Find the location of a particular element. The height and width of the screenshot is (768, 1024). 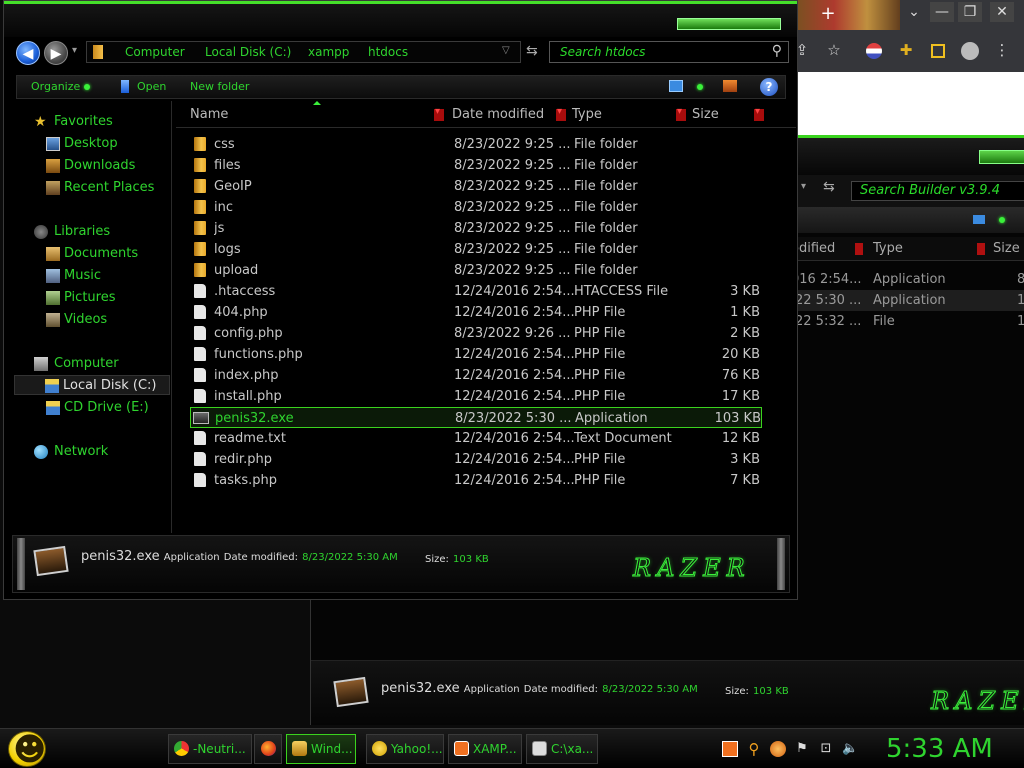

browser-tabstrip: + ⌄ — ❐ ✕ is located at coordinates (907, 15).